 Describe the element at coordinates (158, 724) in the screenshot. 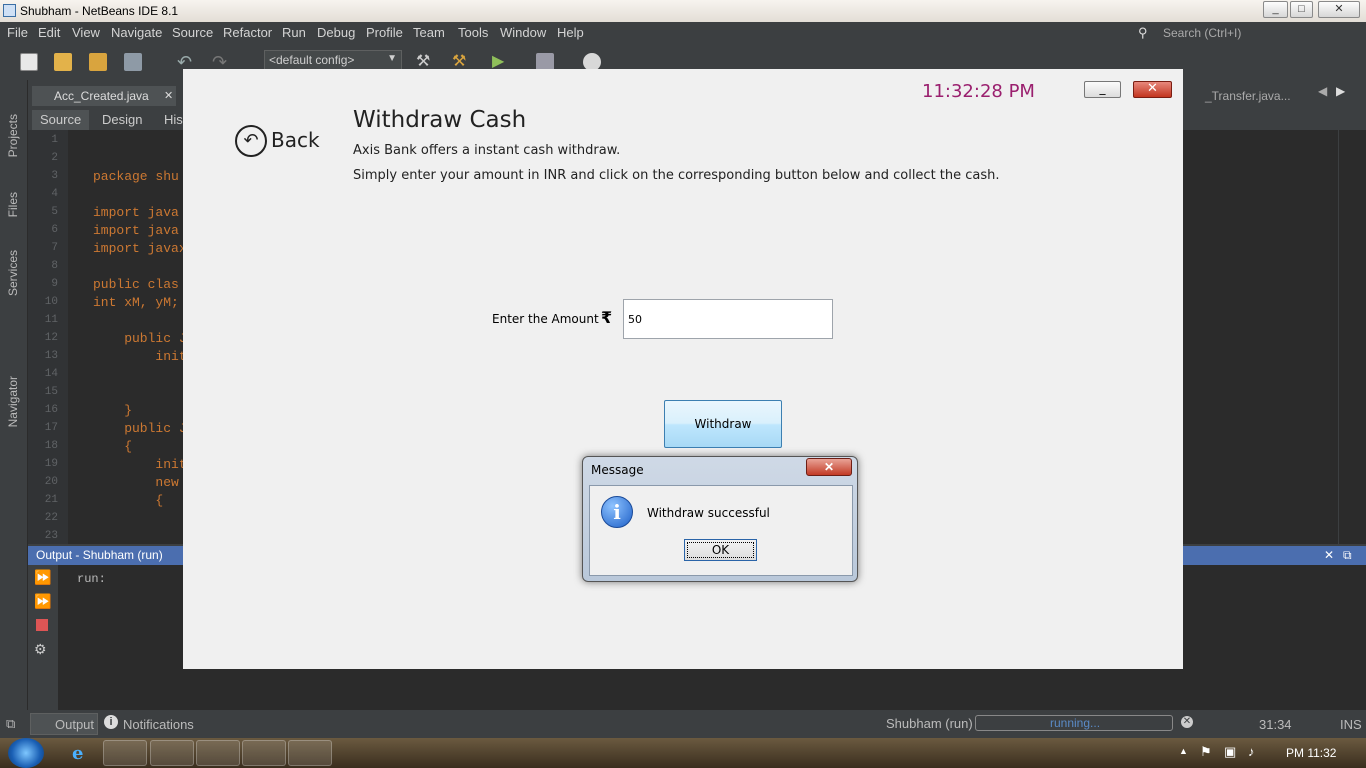

I see `notifications-tab: Notifications` at that location.